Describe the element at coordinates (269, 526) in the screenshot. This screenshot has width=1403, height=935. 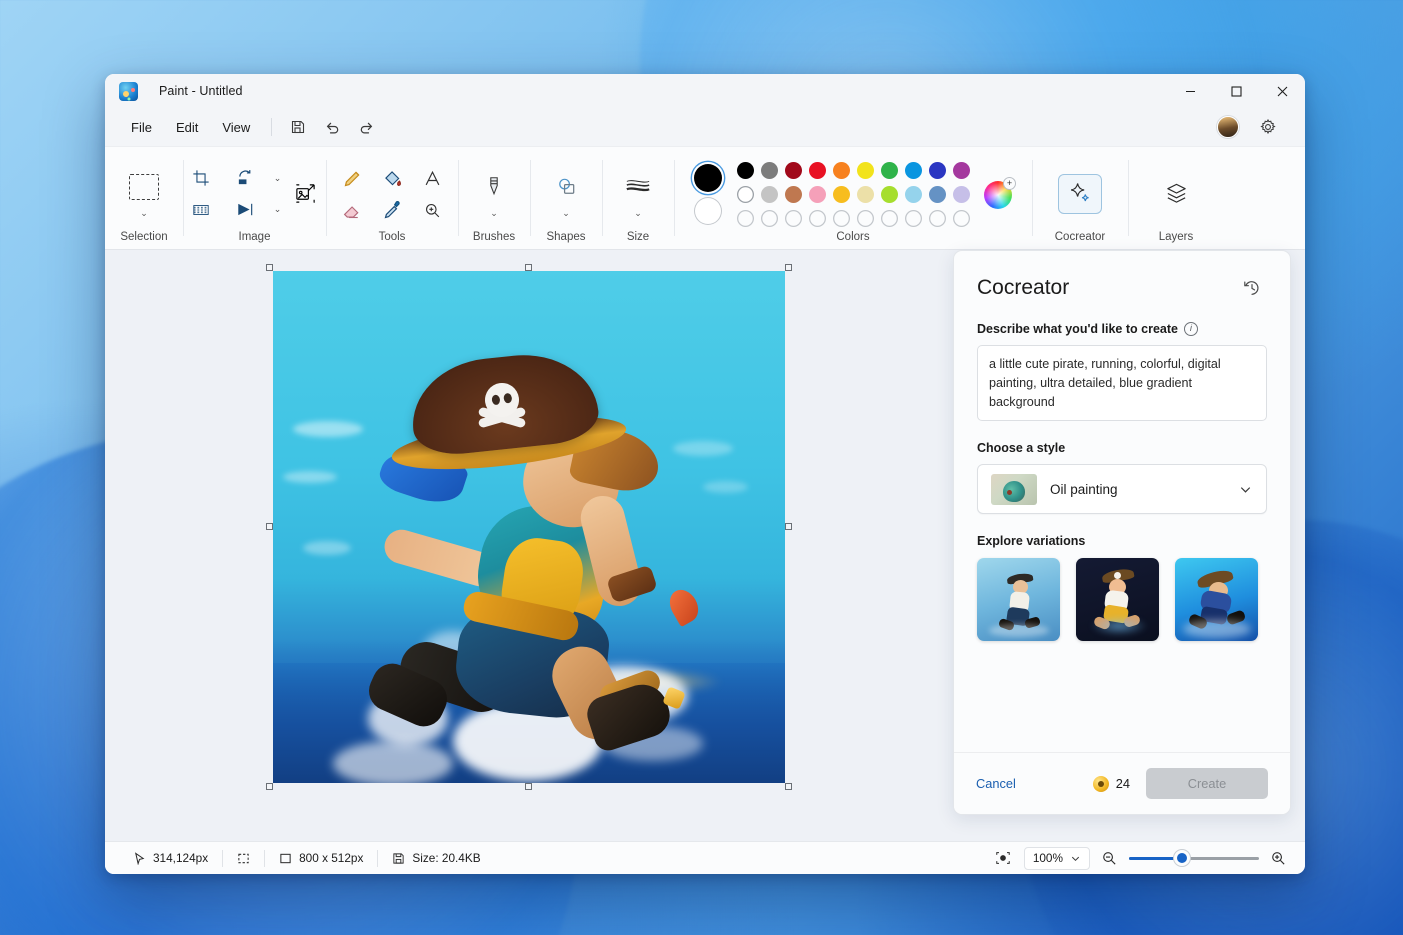
I see `resize-handle-middle-left` at that location.